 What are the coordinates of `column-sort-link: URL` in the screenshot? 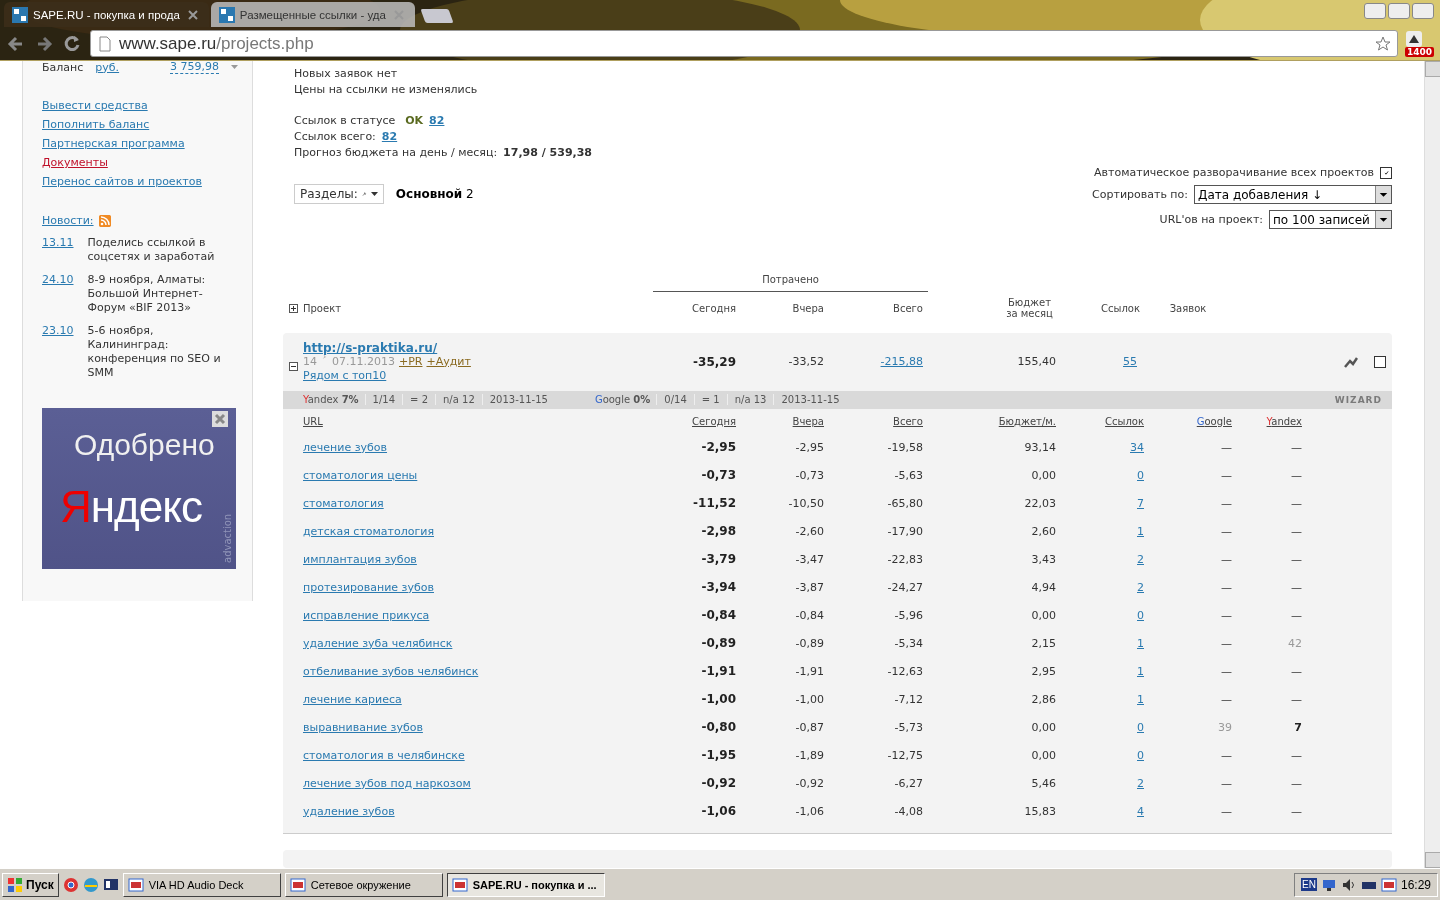 It's located at (313, 421).